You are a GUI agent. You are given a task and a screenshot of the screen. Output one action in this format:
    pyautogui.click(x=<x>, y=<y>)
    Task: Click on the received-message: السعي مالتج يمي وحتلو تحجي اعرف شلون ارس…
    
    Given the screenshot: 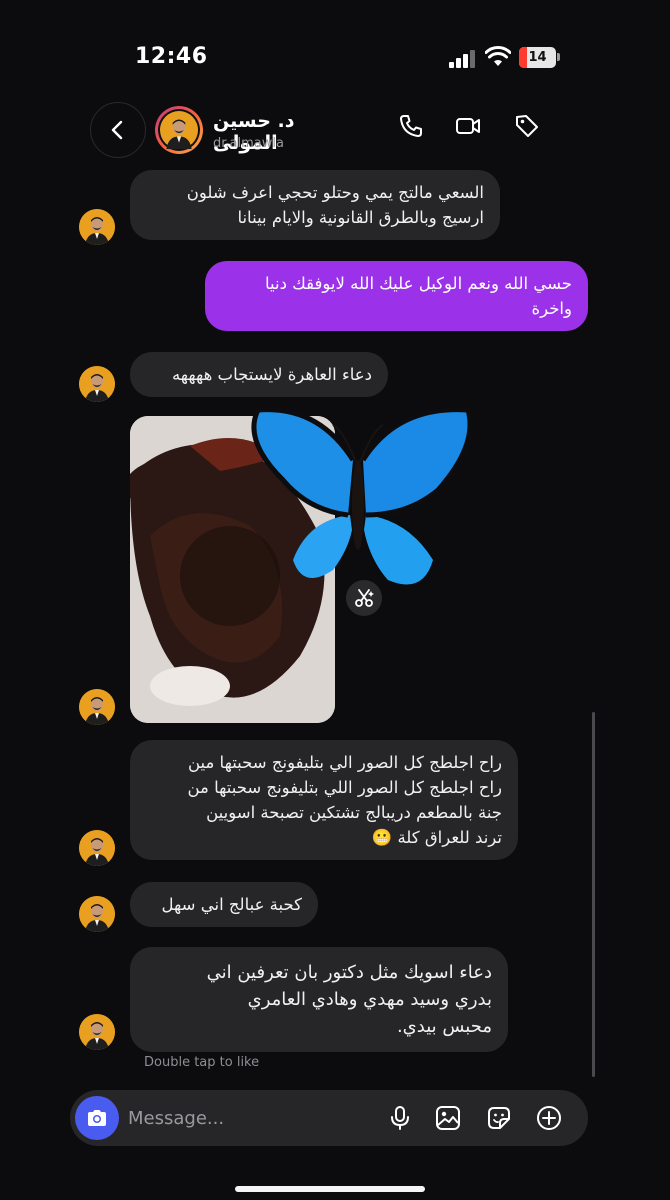 What is the action you would take?
    pyautogui.click(x=315, y=205)
    